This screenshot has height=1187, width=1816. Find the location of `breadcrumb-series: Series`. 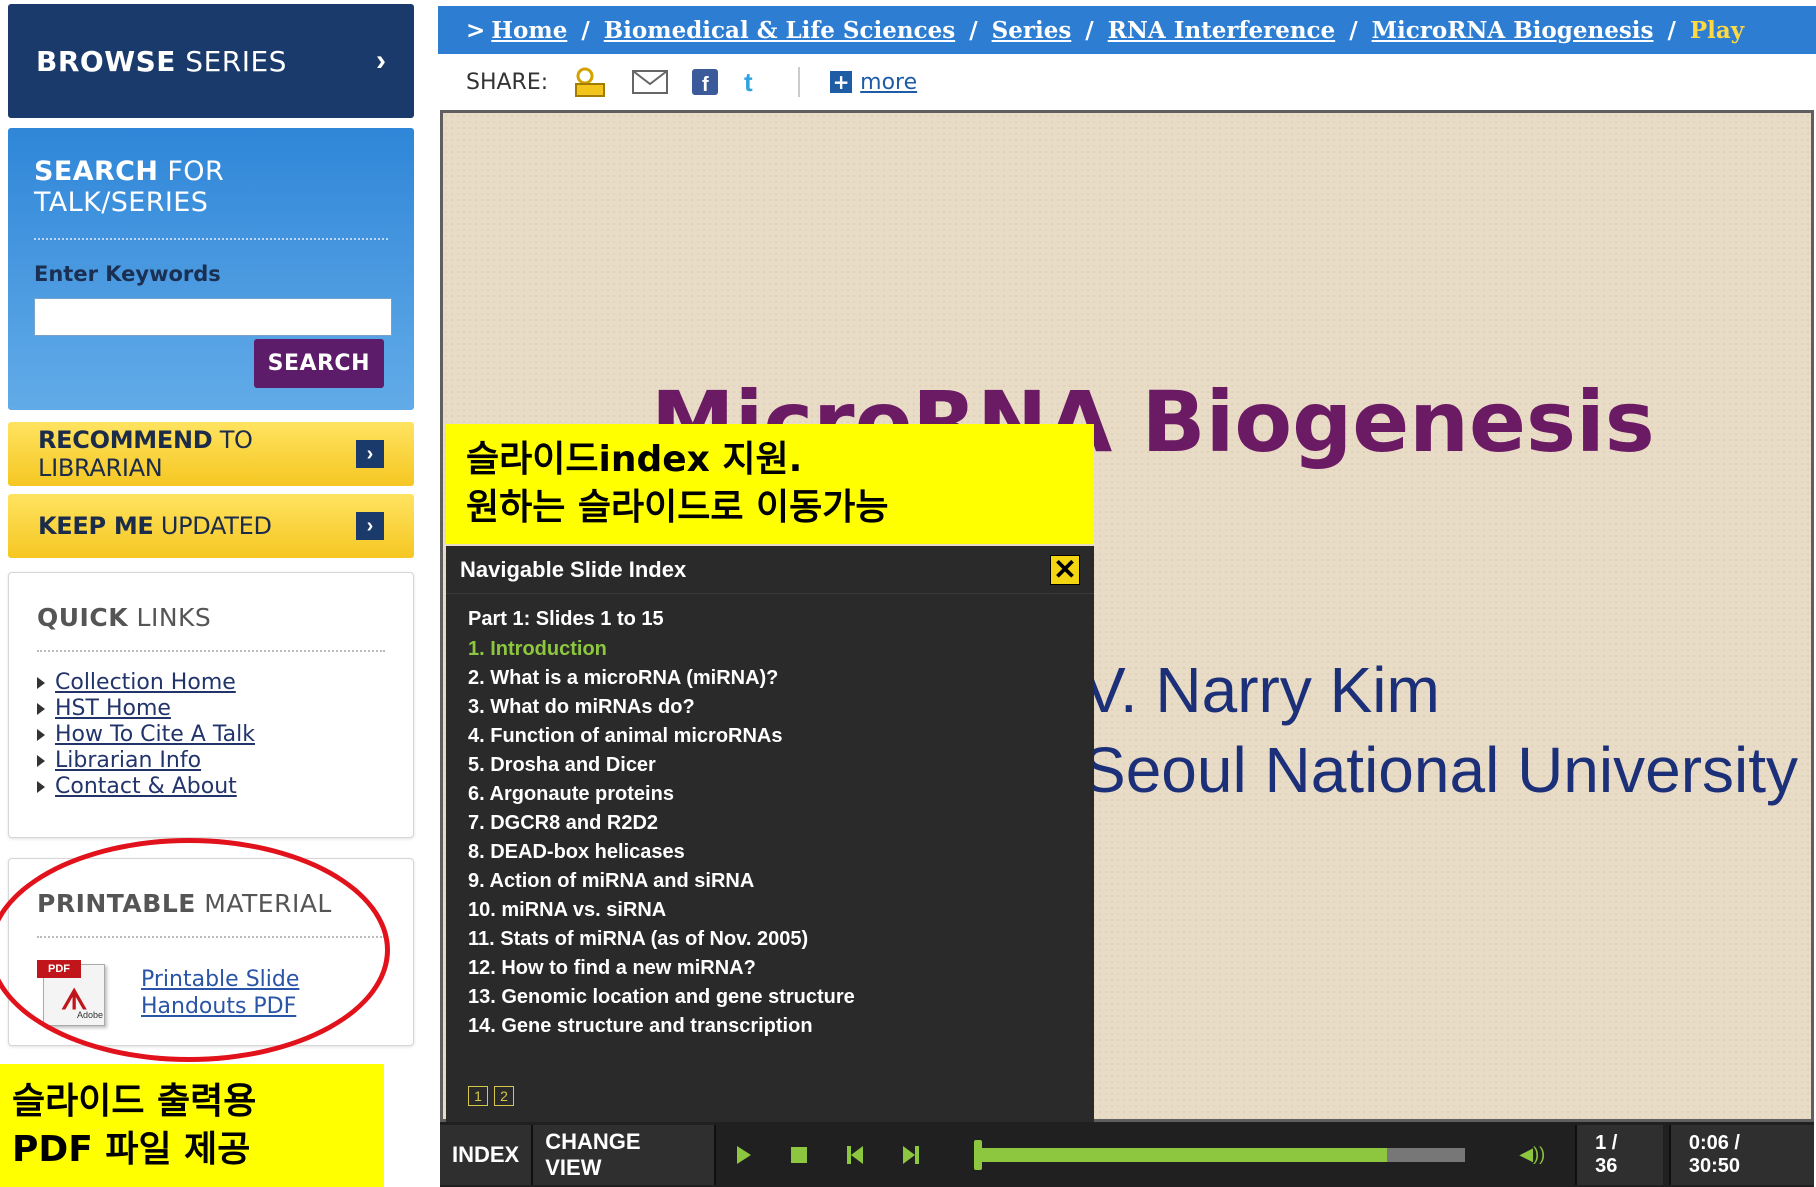

breadcrumb-series: Series is located at coordinates (1032, 30).